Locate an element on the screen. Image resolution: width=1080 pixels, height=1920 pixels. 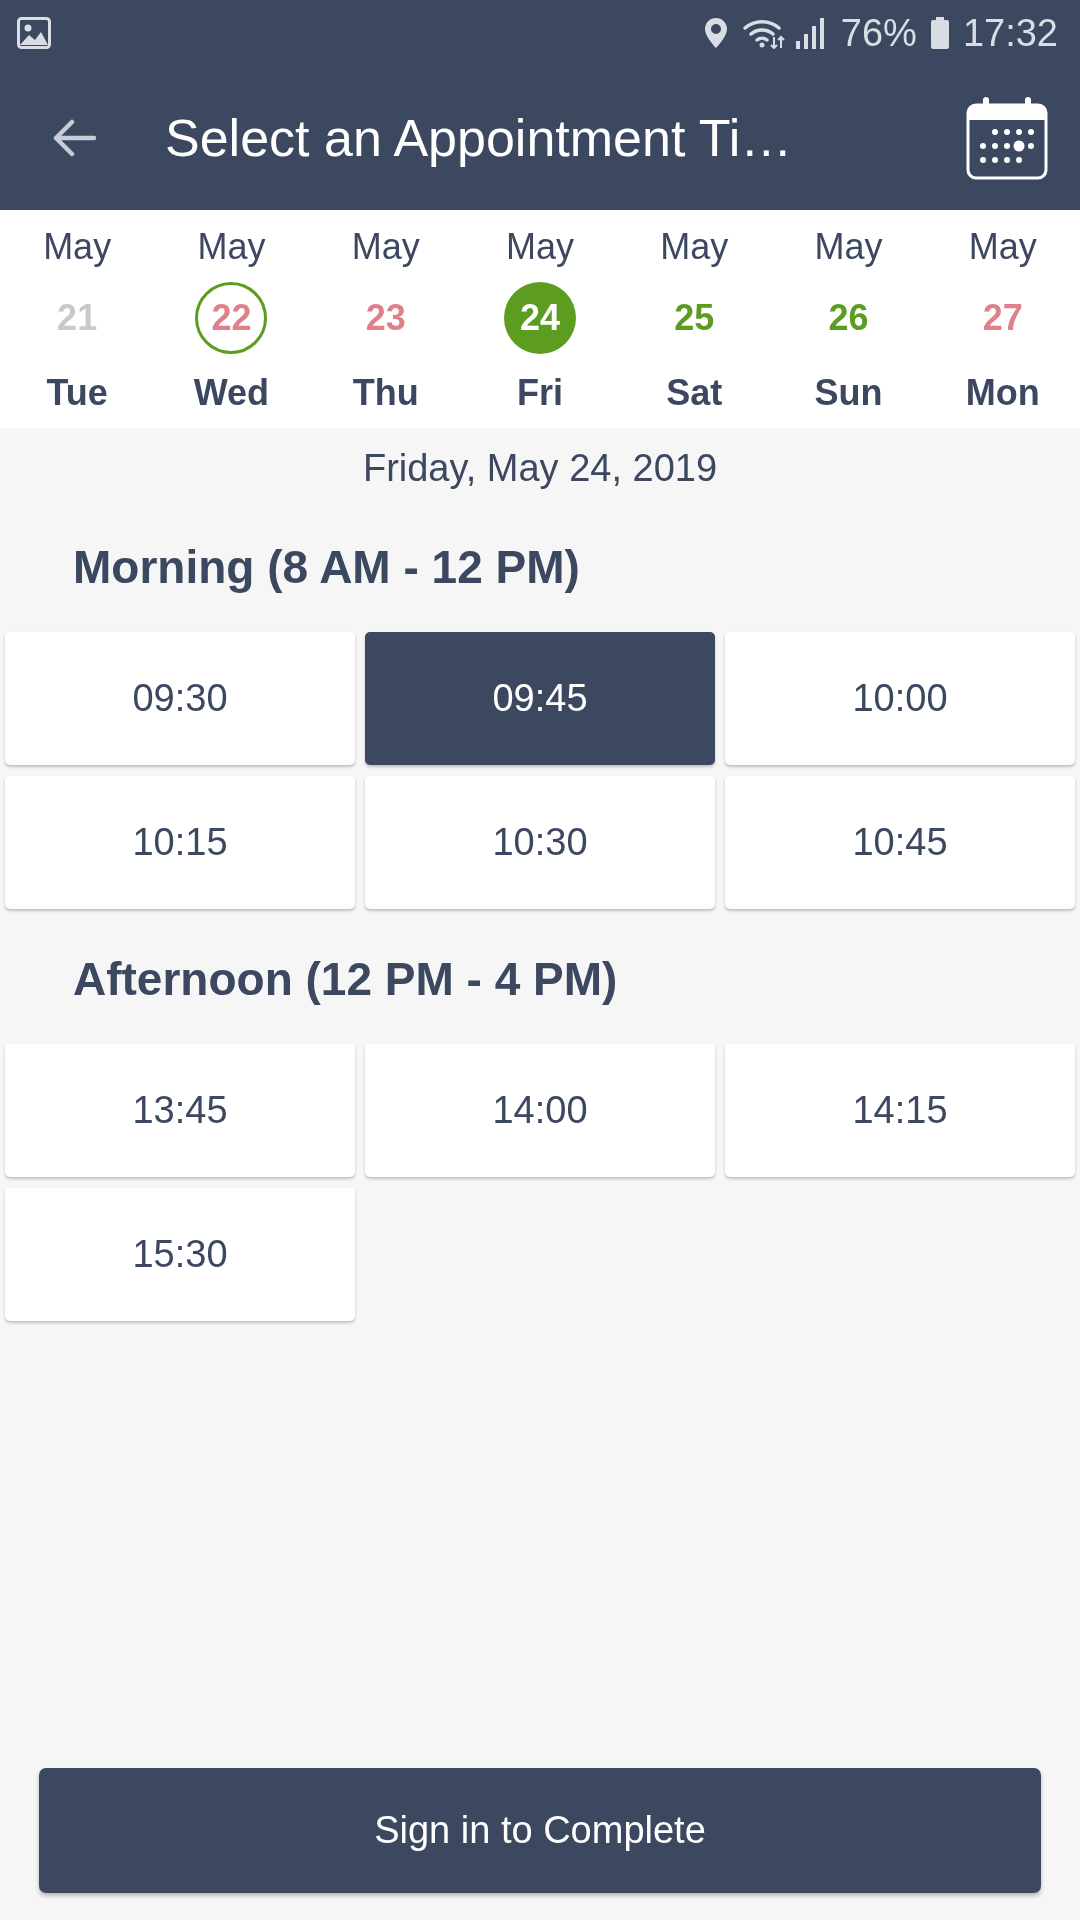
signal-icon is located at coordinates (809, 33).